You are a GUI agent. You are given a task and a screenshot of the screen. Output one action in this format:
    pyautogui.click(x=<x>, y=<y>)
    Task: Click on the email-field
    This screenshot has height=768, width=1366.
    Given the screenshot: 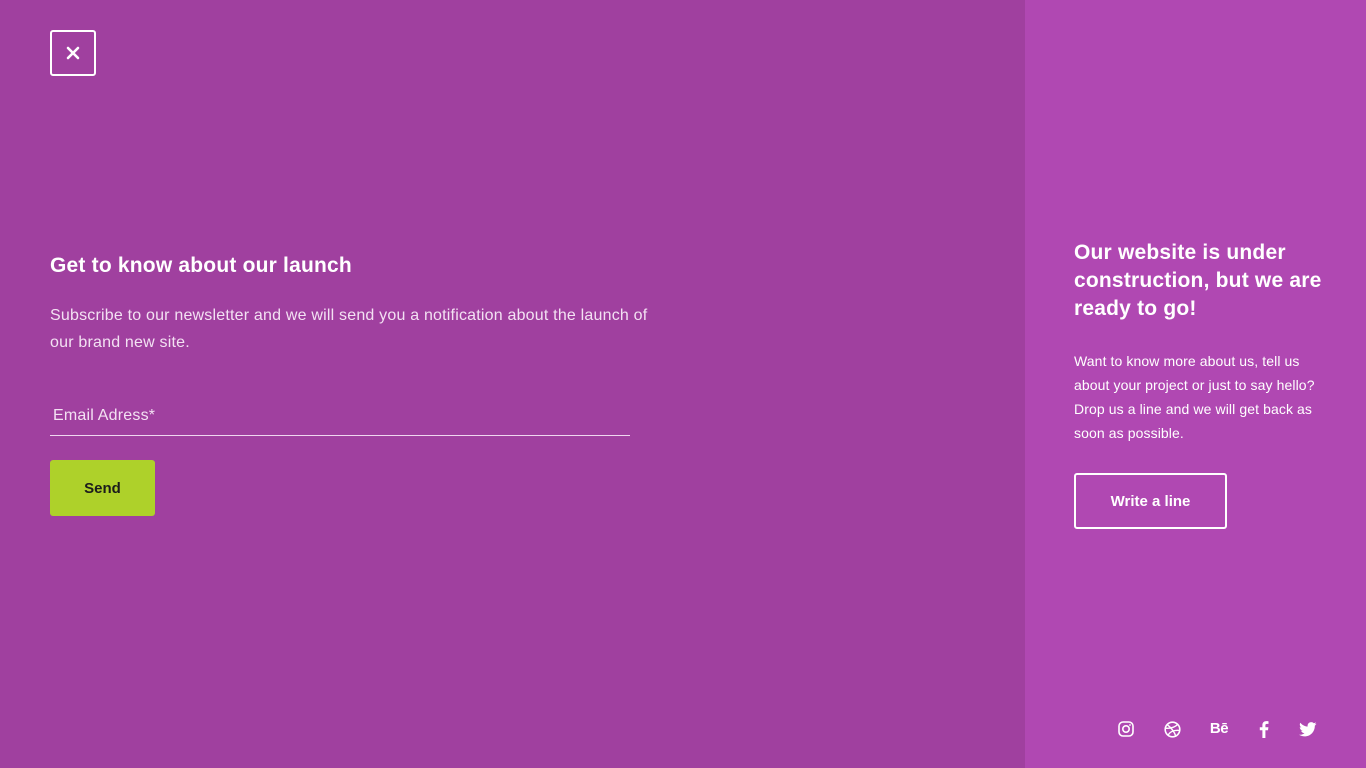 What is the action you would take?
    pyautogui.click(x=340, y=416)
    